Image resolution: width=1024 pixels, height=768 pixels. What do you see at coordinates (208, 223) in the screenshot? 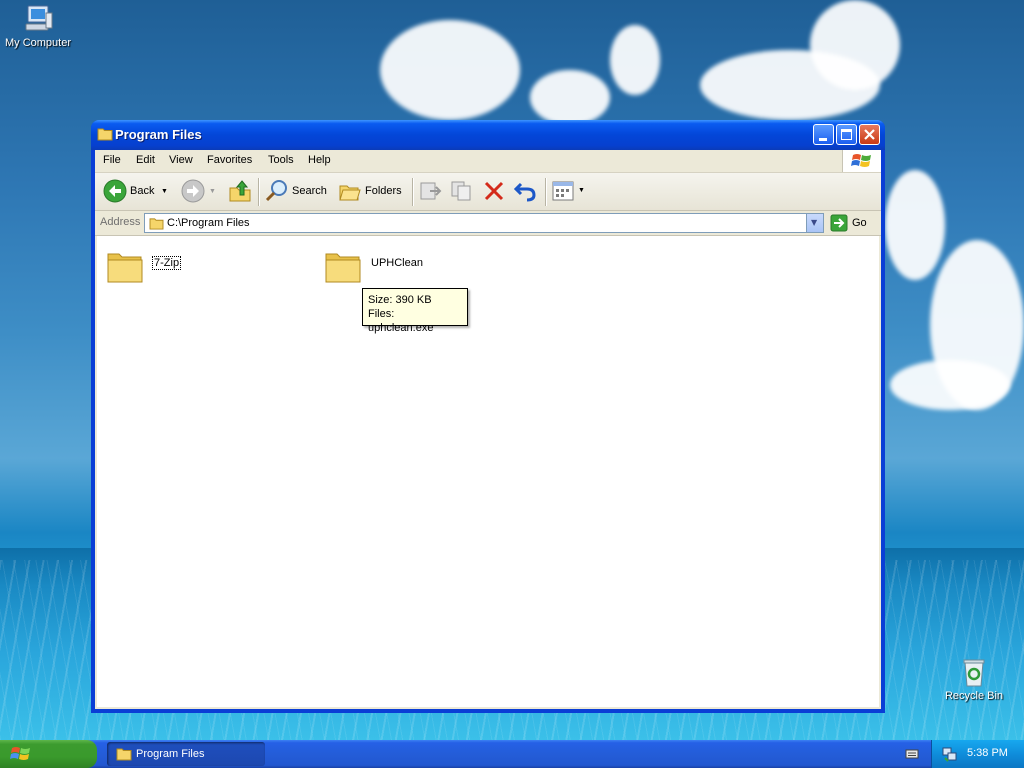
I see `address-value: C:\Program Files` at bounding box center [208, 223].